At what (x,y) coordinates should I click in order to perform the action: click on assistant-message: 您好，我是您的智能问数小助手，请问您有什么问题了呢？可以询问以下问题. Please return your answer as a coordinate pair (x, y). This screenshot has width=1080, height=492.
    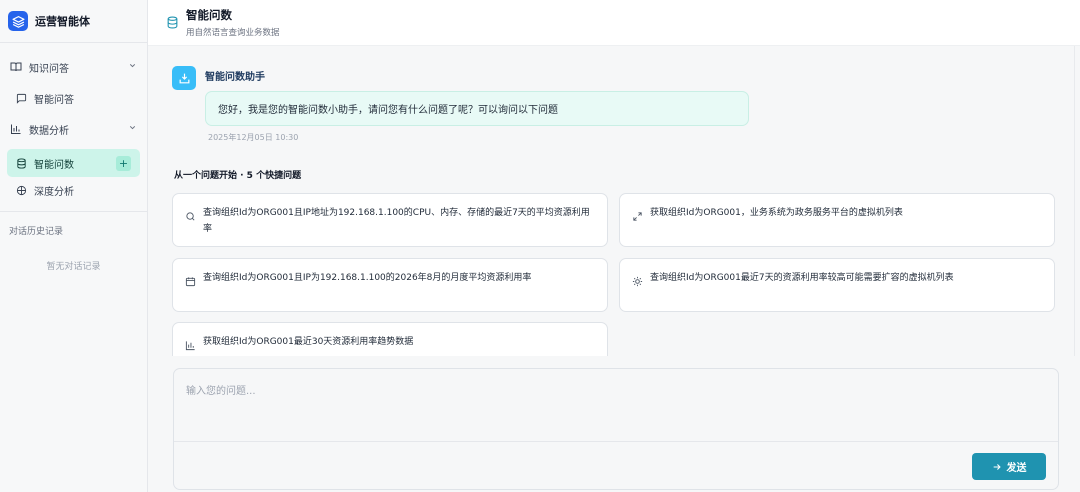
    Looking at the image, I should click on (477, 108).